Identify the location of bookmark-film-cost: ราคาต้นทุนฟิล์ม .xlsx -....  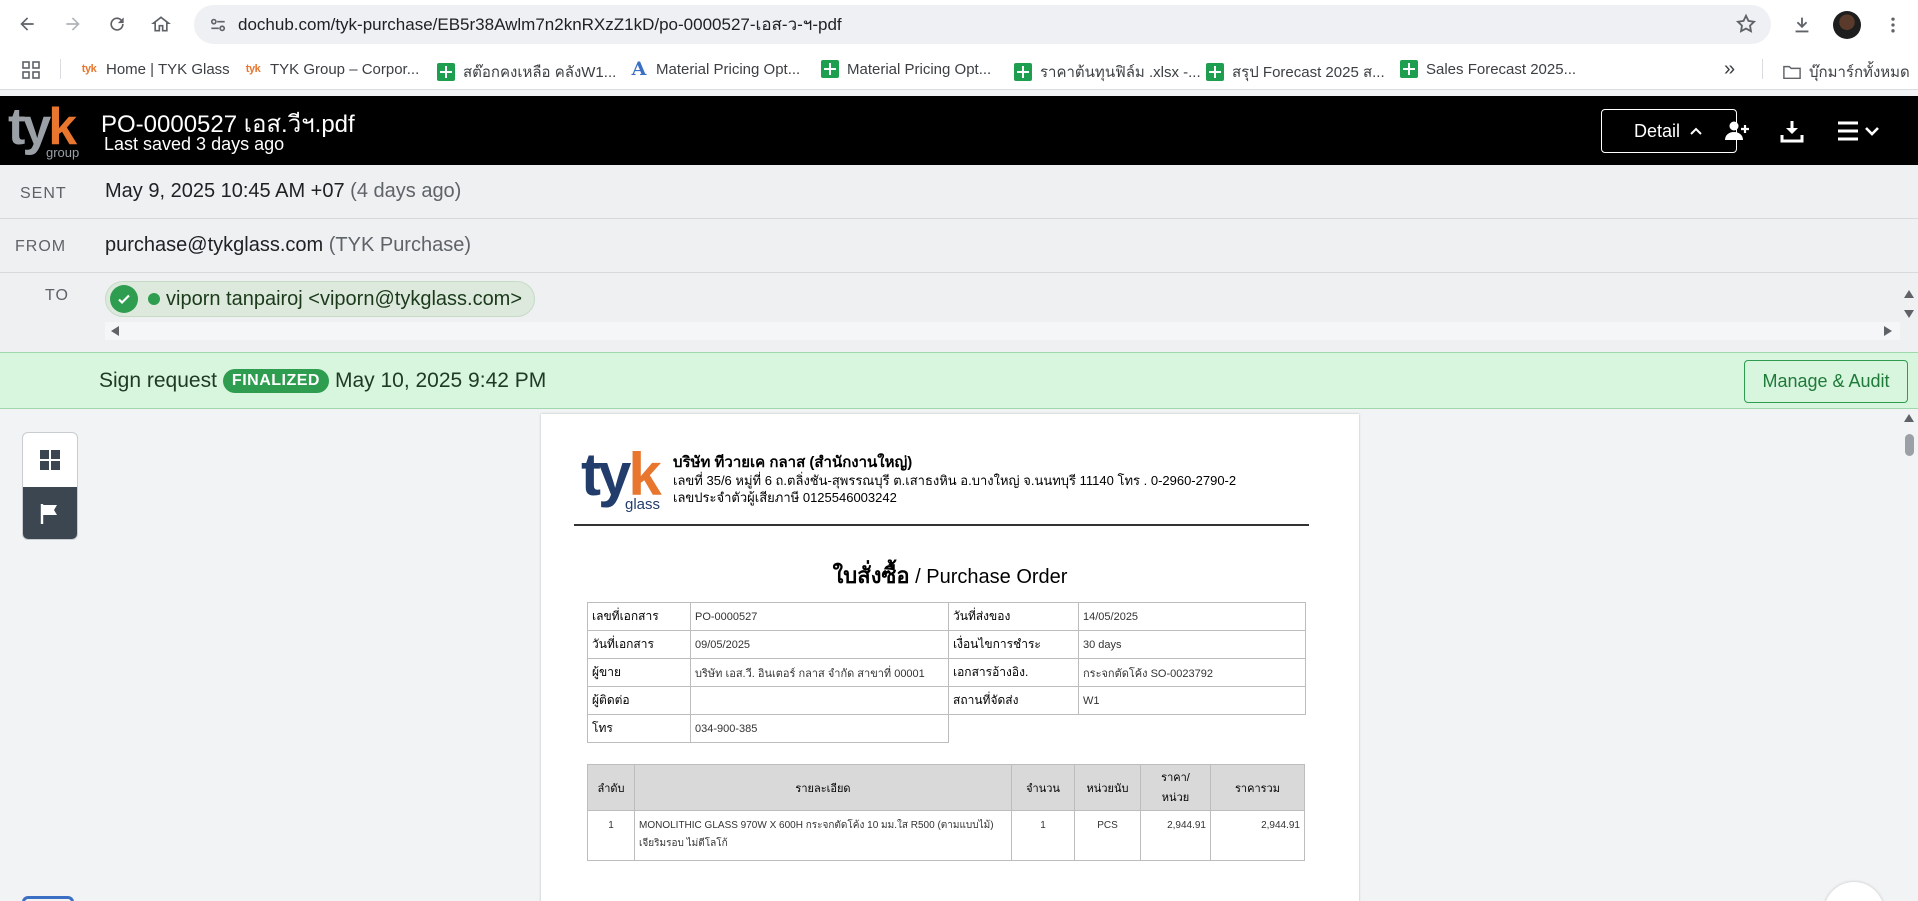
(1107, 72).